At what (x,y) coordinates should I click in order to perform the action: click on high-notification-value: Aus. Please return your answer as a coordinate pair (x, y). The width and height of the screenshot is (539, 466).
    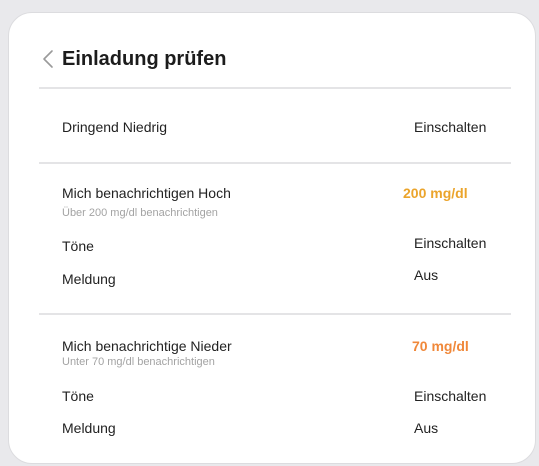
    Looking at the image, I should click on (426, 275).